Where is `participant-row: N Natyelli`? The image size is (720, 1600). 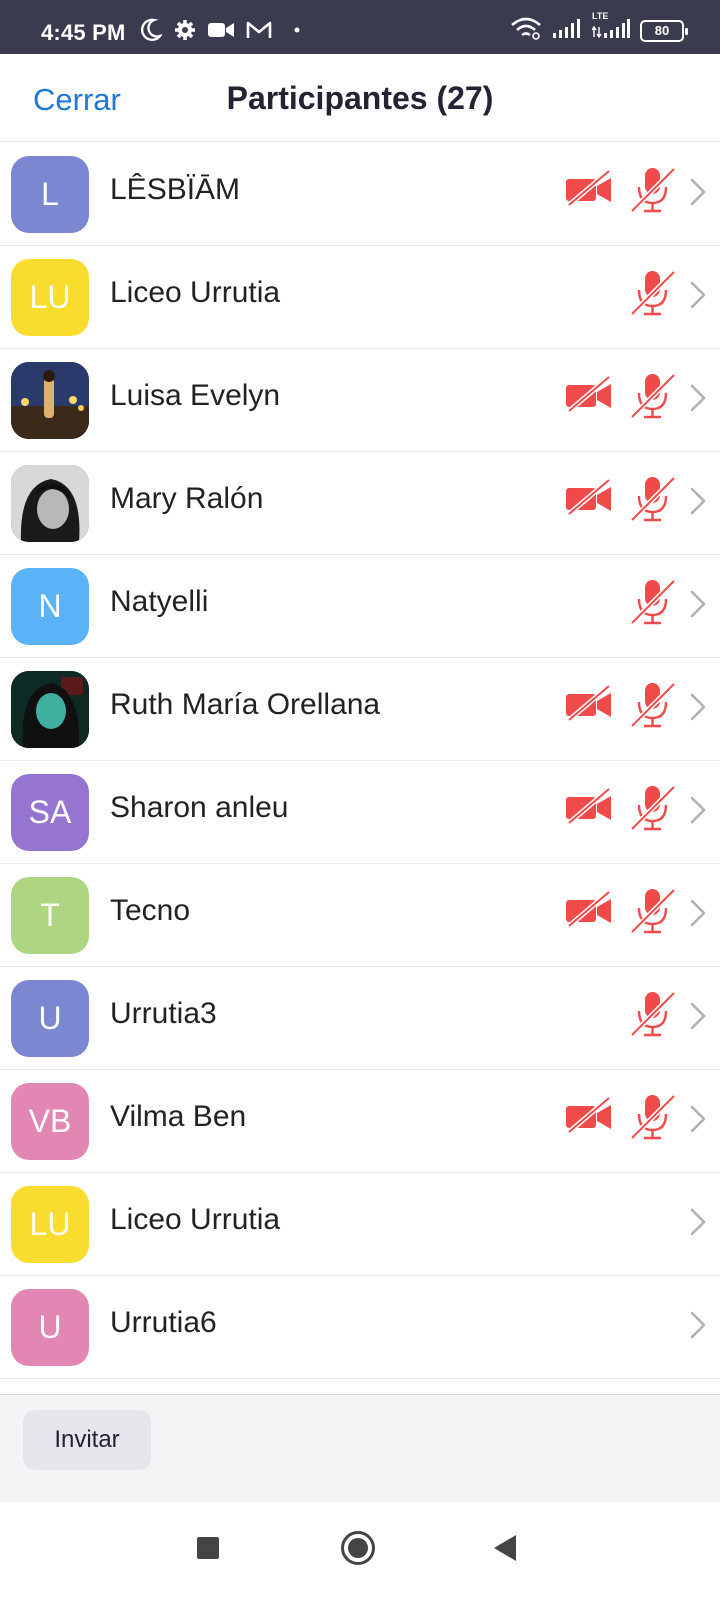 participant-row: N Natyelli is located at coordinates (360, 606).